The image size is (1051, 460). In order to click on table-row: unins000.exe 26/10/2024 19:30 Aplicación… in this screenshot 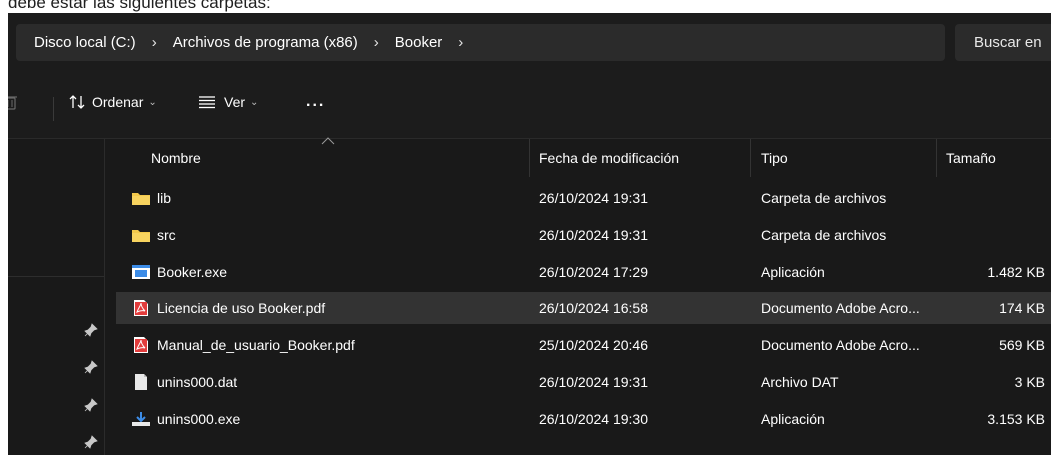, I will do `click(583, 419)`.